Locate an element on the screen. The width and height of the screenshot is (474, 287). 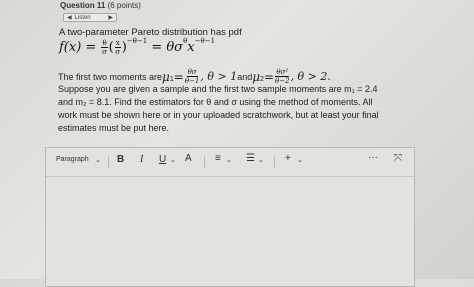
question-number: Question 11 is located at coordinates (83, 5).